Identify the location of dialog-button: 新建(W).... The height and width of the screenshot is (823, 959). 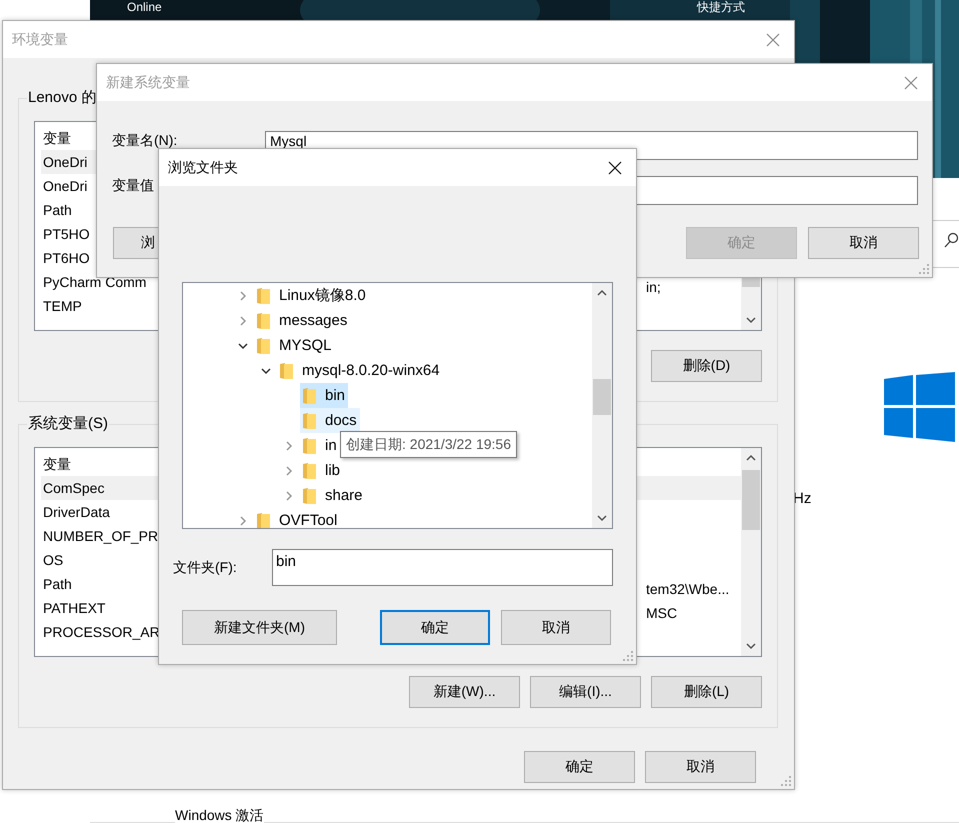
(464, 692).